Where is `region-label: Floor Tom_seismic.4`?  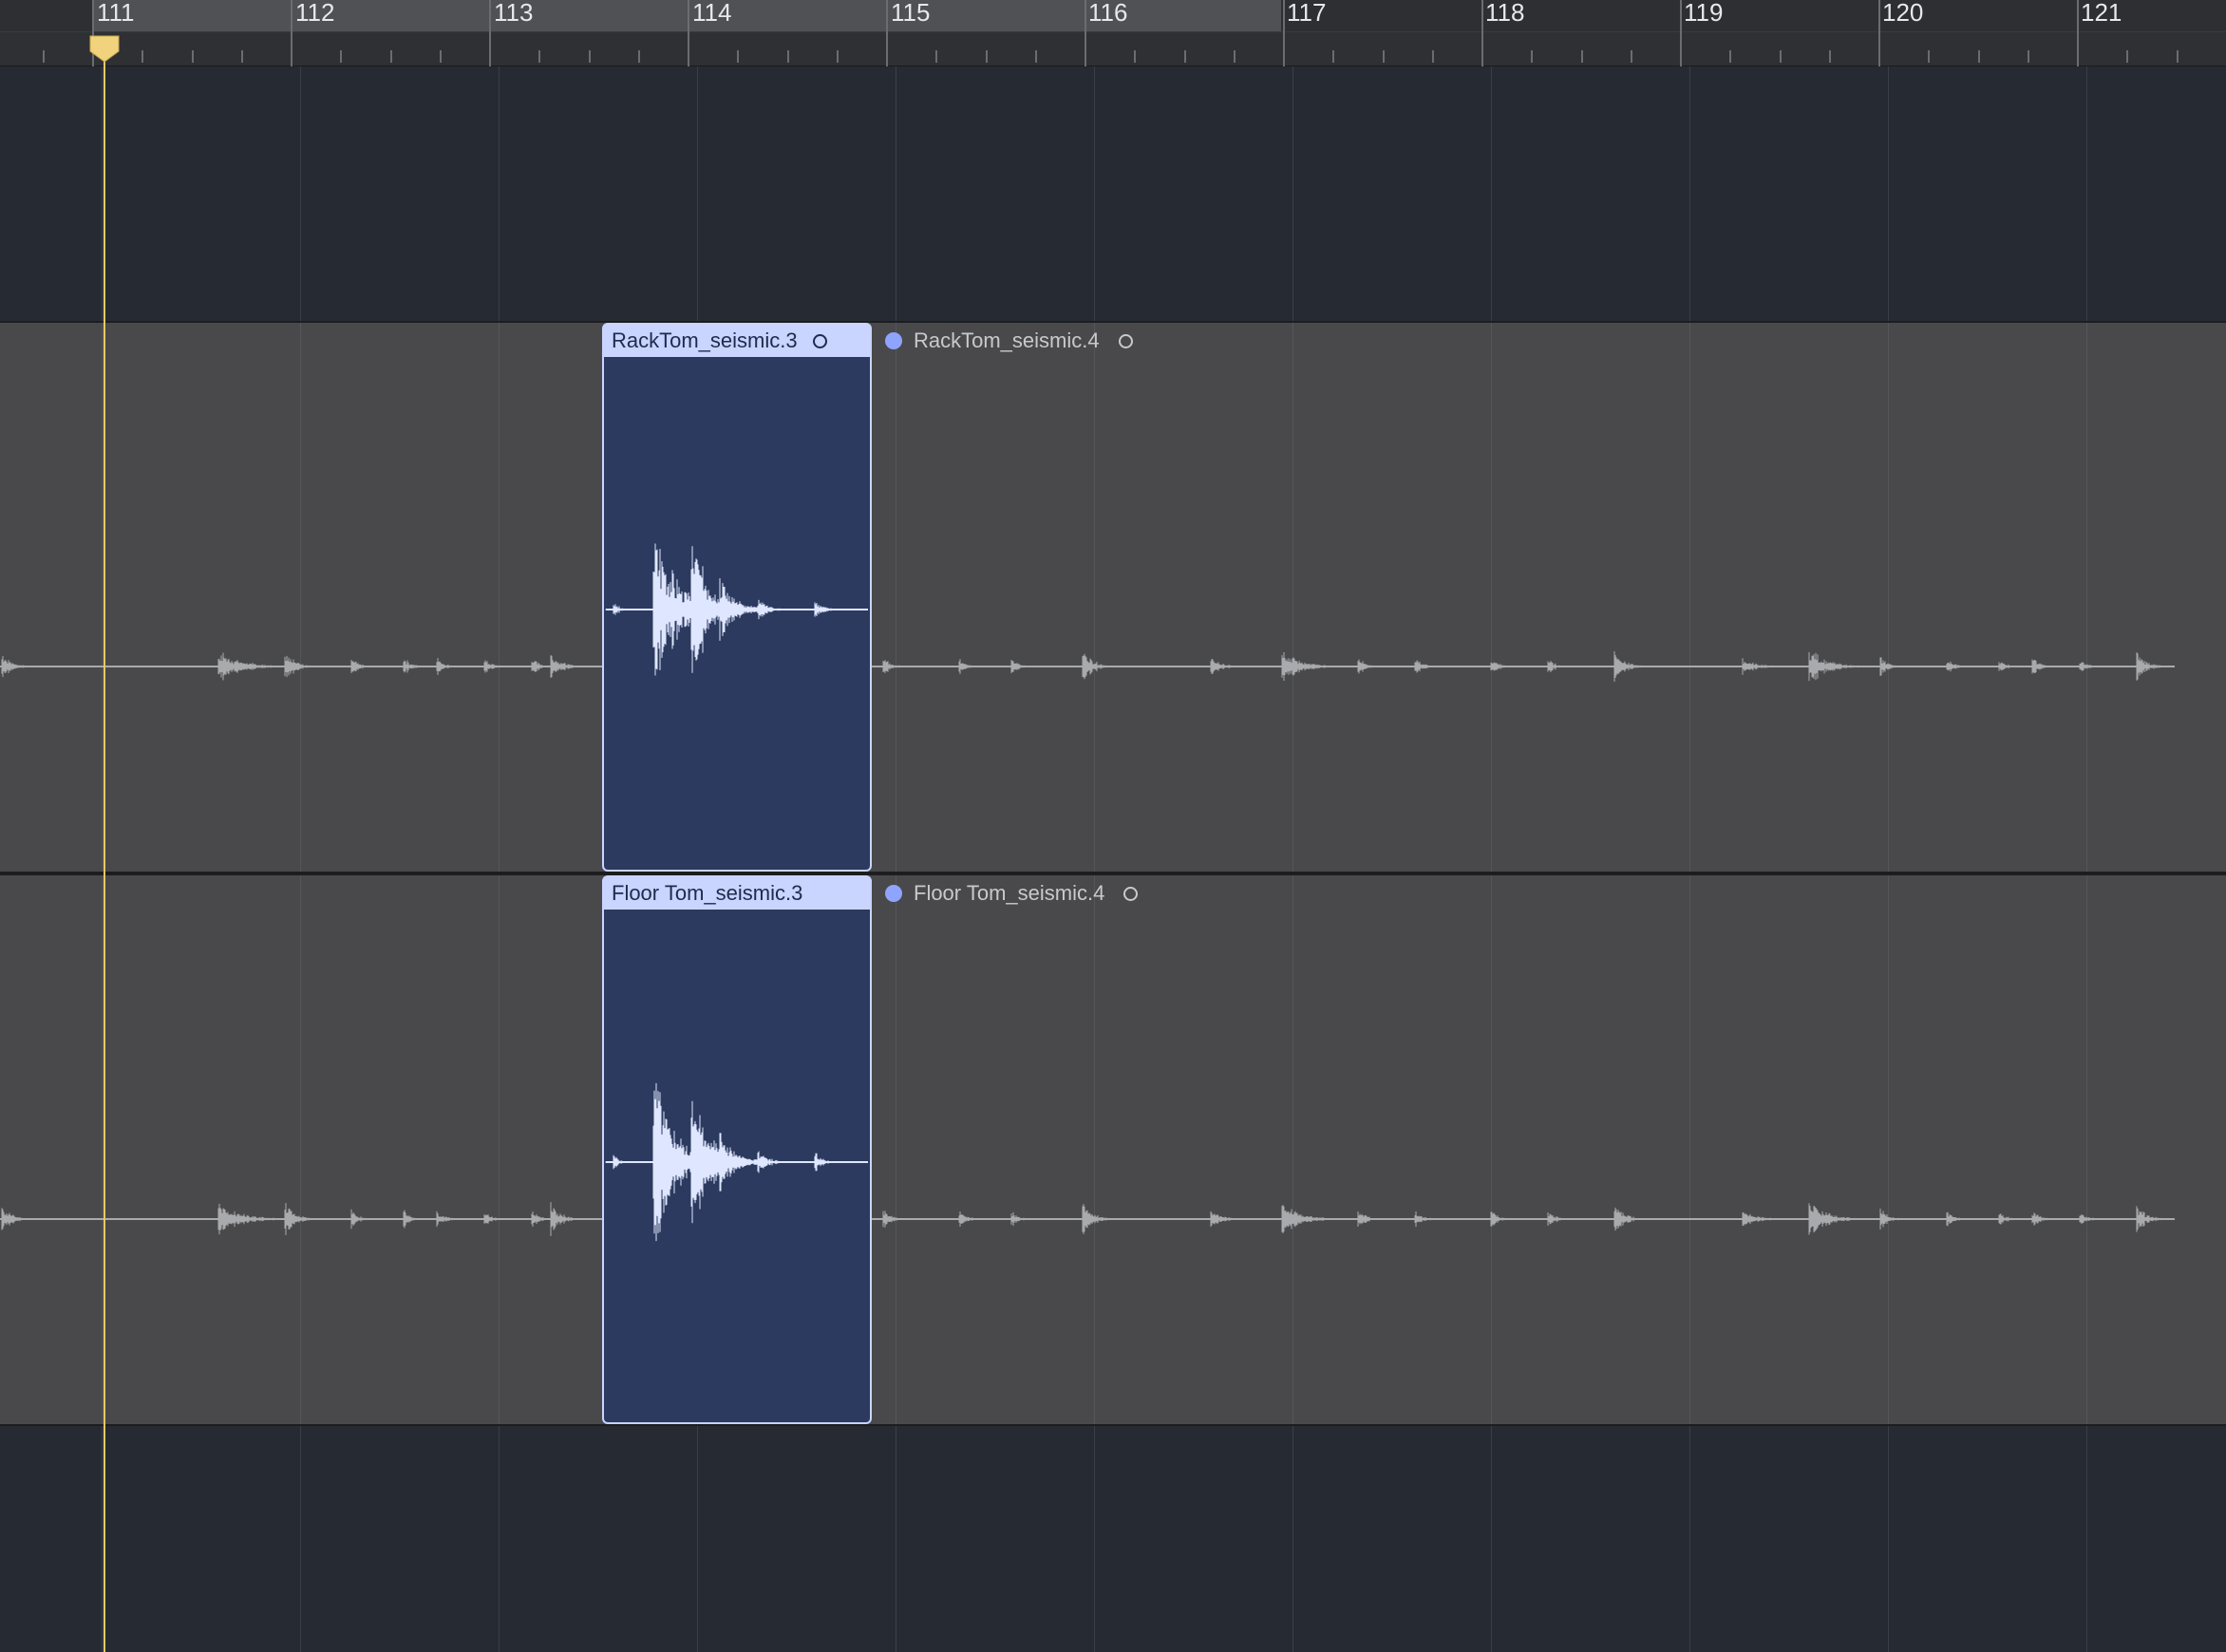 region-label: Floor Tom_seismic.4 is located at coordinates (1009, 893).